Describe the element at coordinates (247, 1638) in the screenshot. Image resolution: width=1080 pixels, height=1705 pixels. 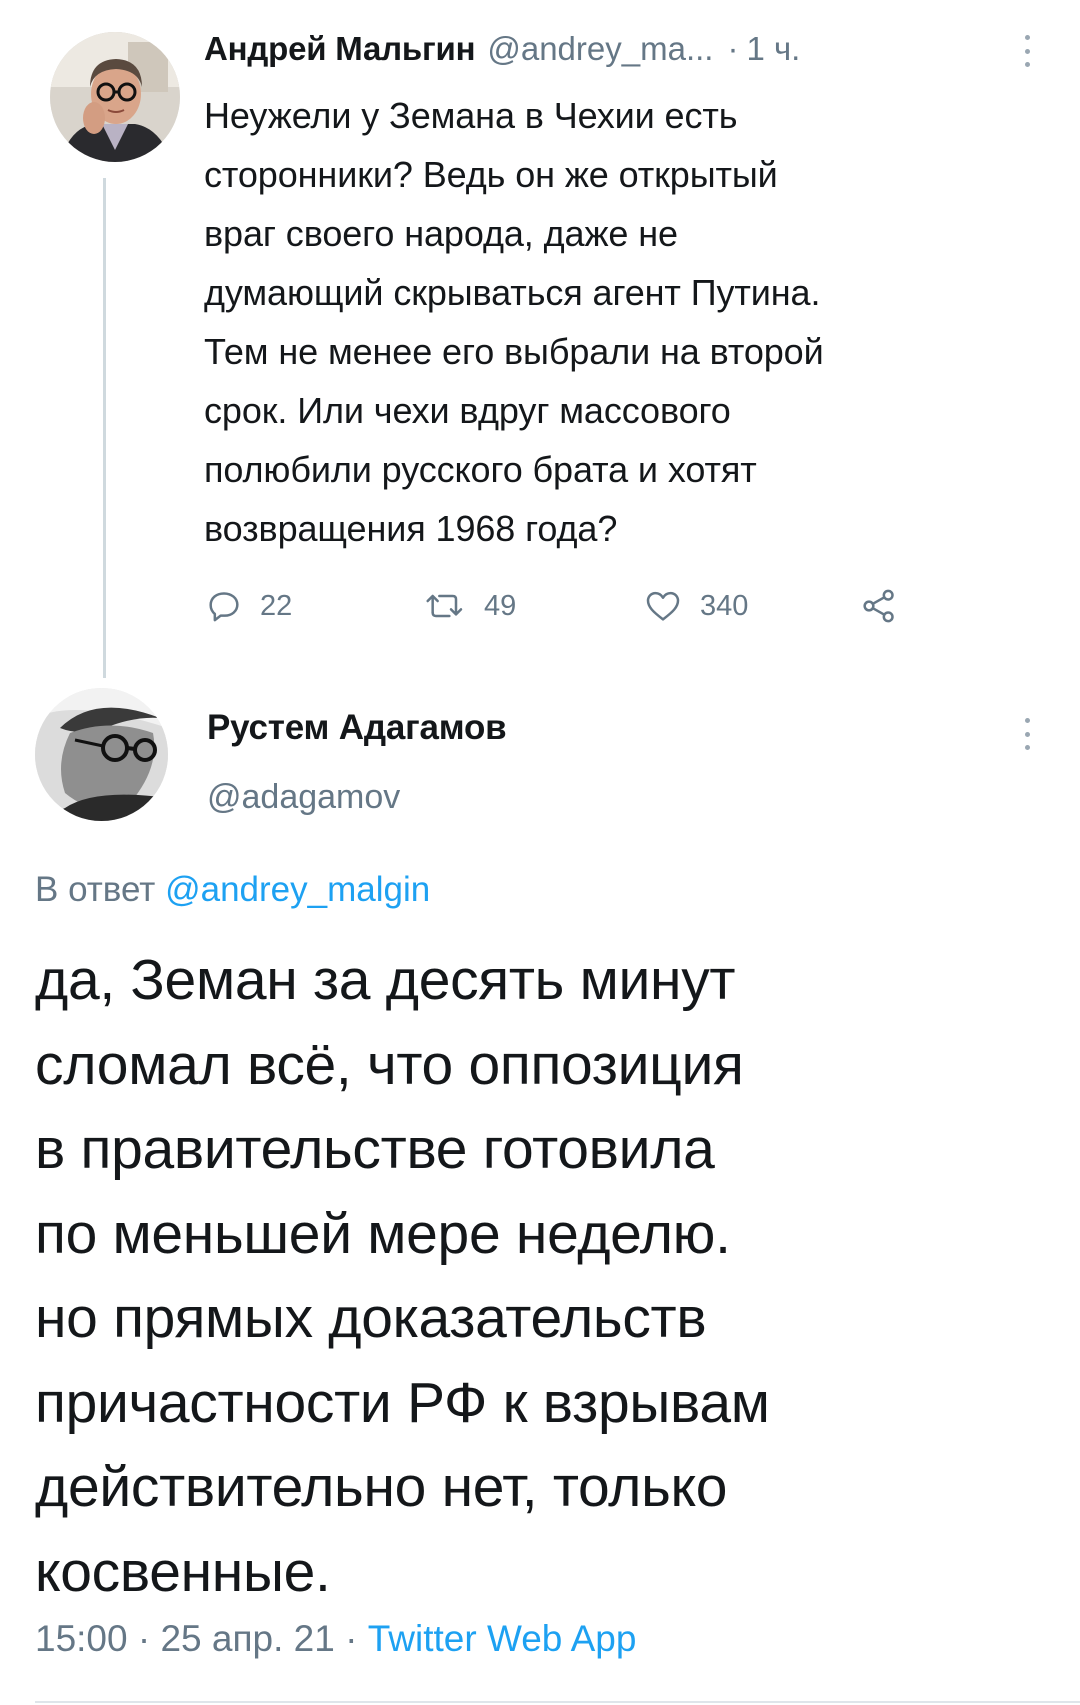
I see `tweet-date: 25 апр. 21` at that location.